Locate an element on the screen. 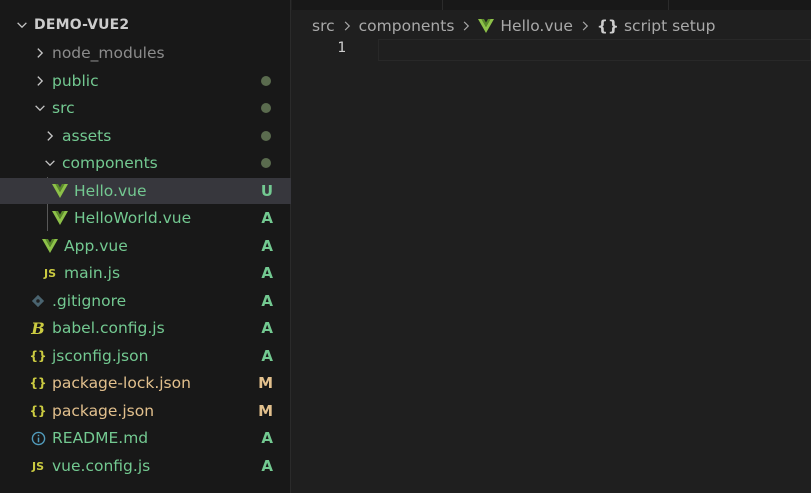 This screenshot has width=811, height=493. tree-item-readme: README.md A is located at coordinates (145, 438).